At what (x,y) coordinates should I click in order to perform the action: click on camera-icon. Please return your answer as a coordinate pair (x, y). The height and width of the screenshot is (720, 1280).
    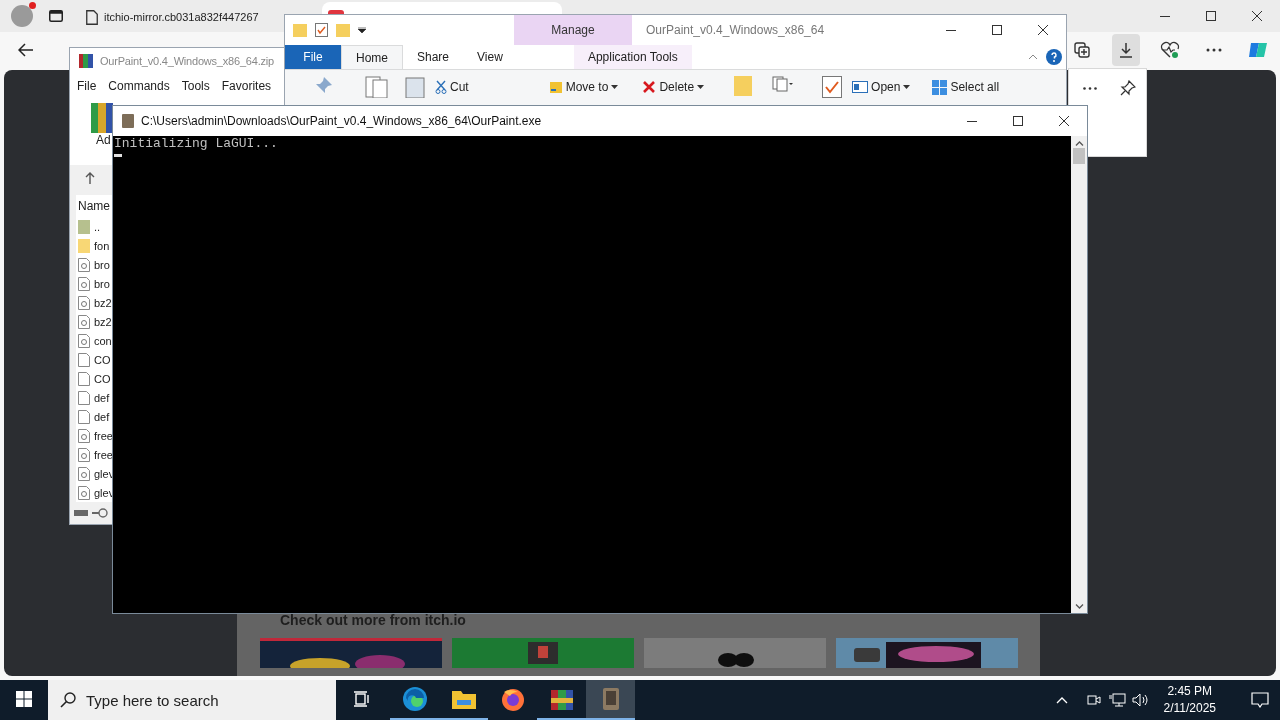
    Looking at the image, I should click on (1093, 700).